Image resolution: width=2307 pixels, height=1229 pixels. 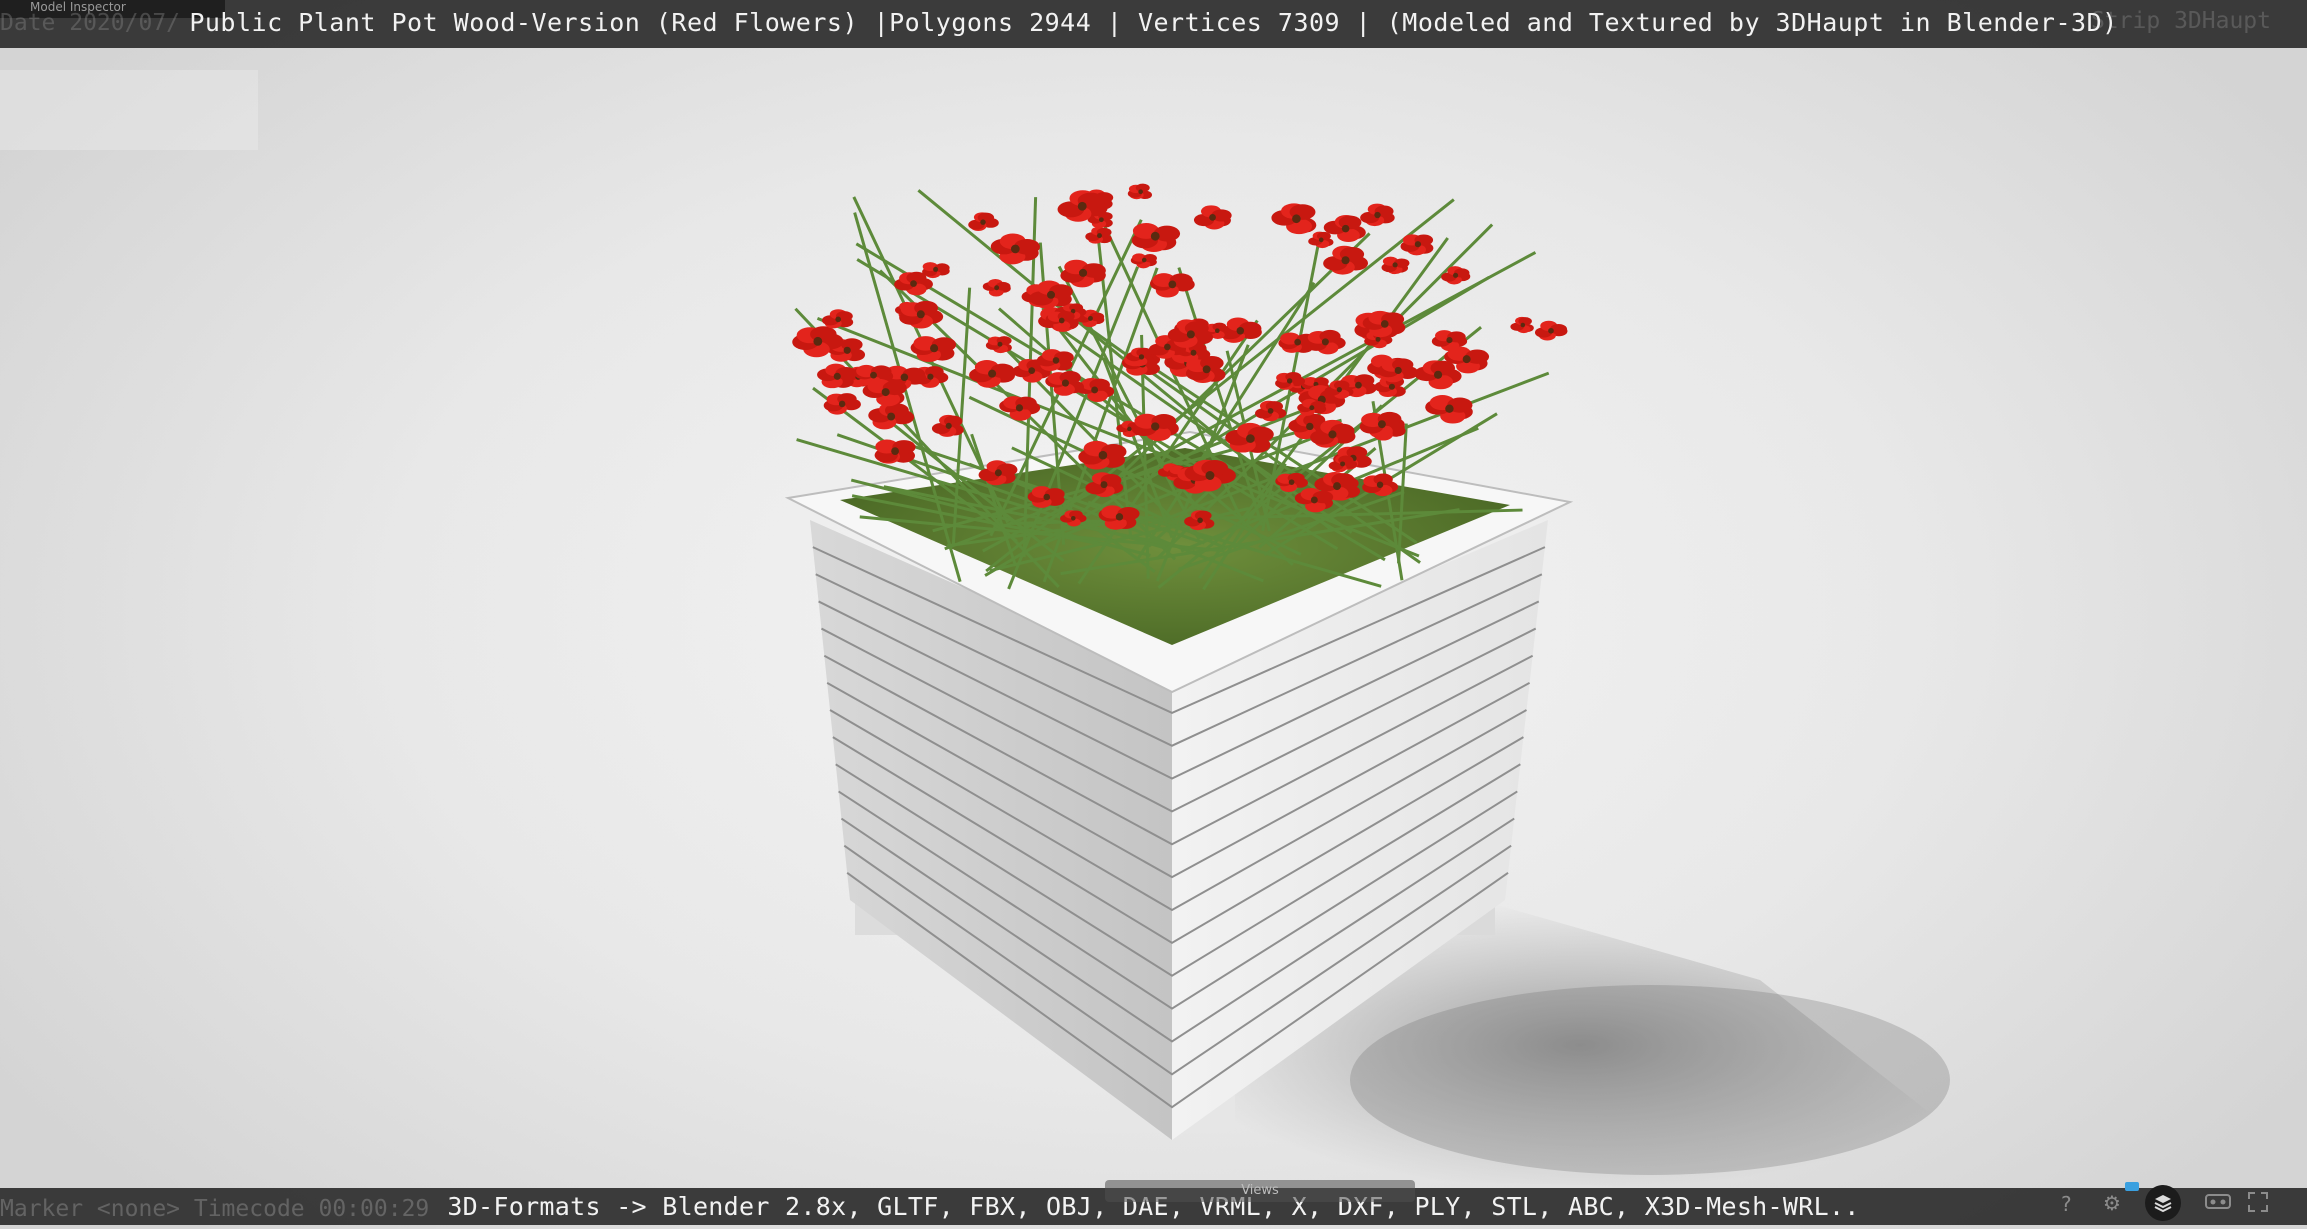 I want to click on ghost-marker-text: Marker <none> Timecode 00:00:29, so click(x=215, y=1209).